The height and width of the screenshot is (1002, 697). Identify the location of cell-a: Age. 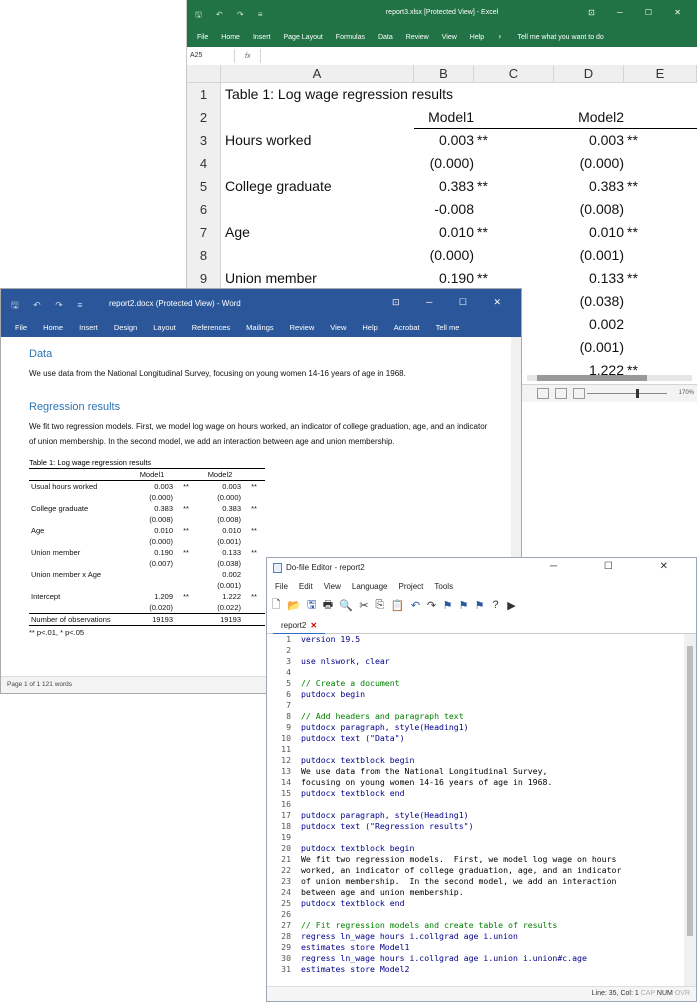
(317, 232).